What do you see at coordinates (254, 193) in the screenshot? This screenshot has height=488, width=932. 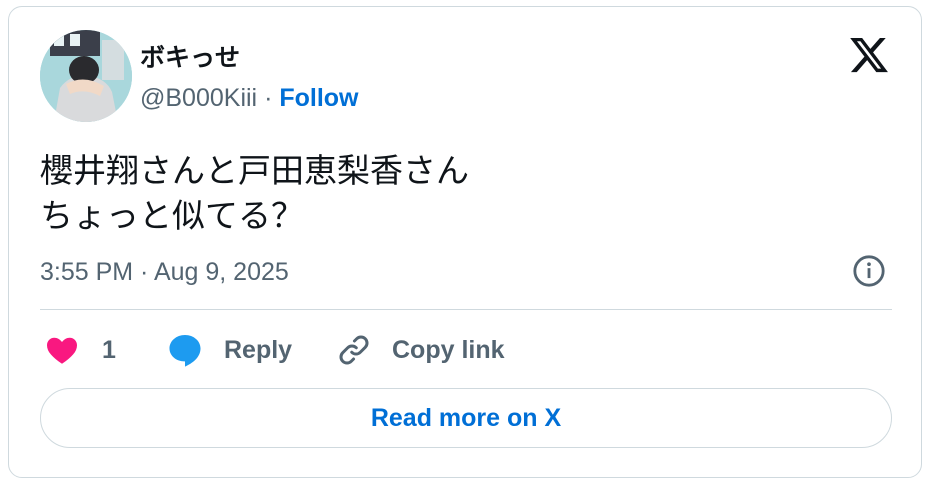 I see `tweet-text: 櫻井翔さんと戸田恵梨香さん ちょっと似てる？` at bounding box center [254, 193].